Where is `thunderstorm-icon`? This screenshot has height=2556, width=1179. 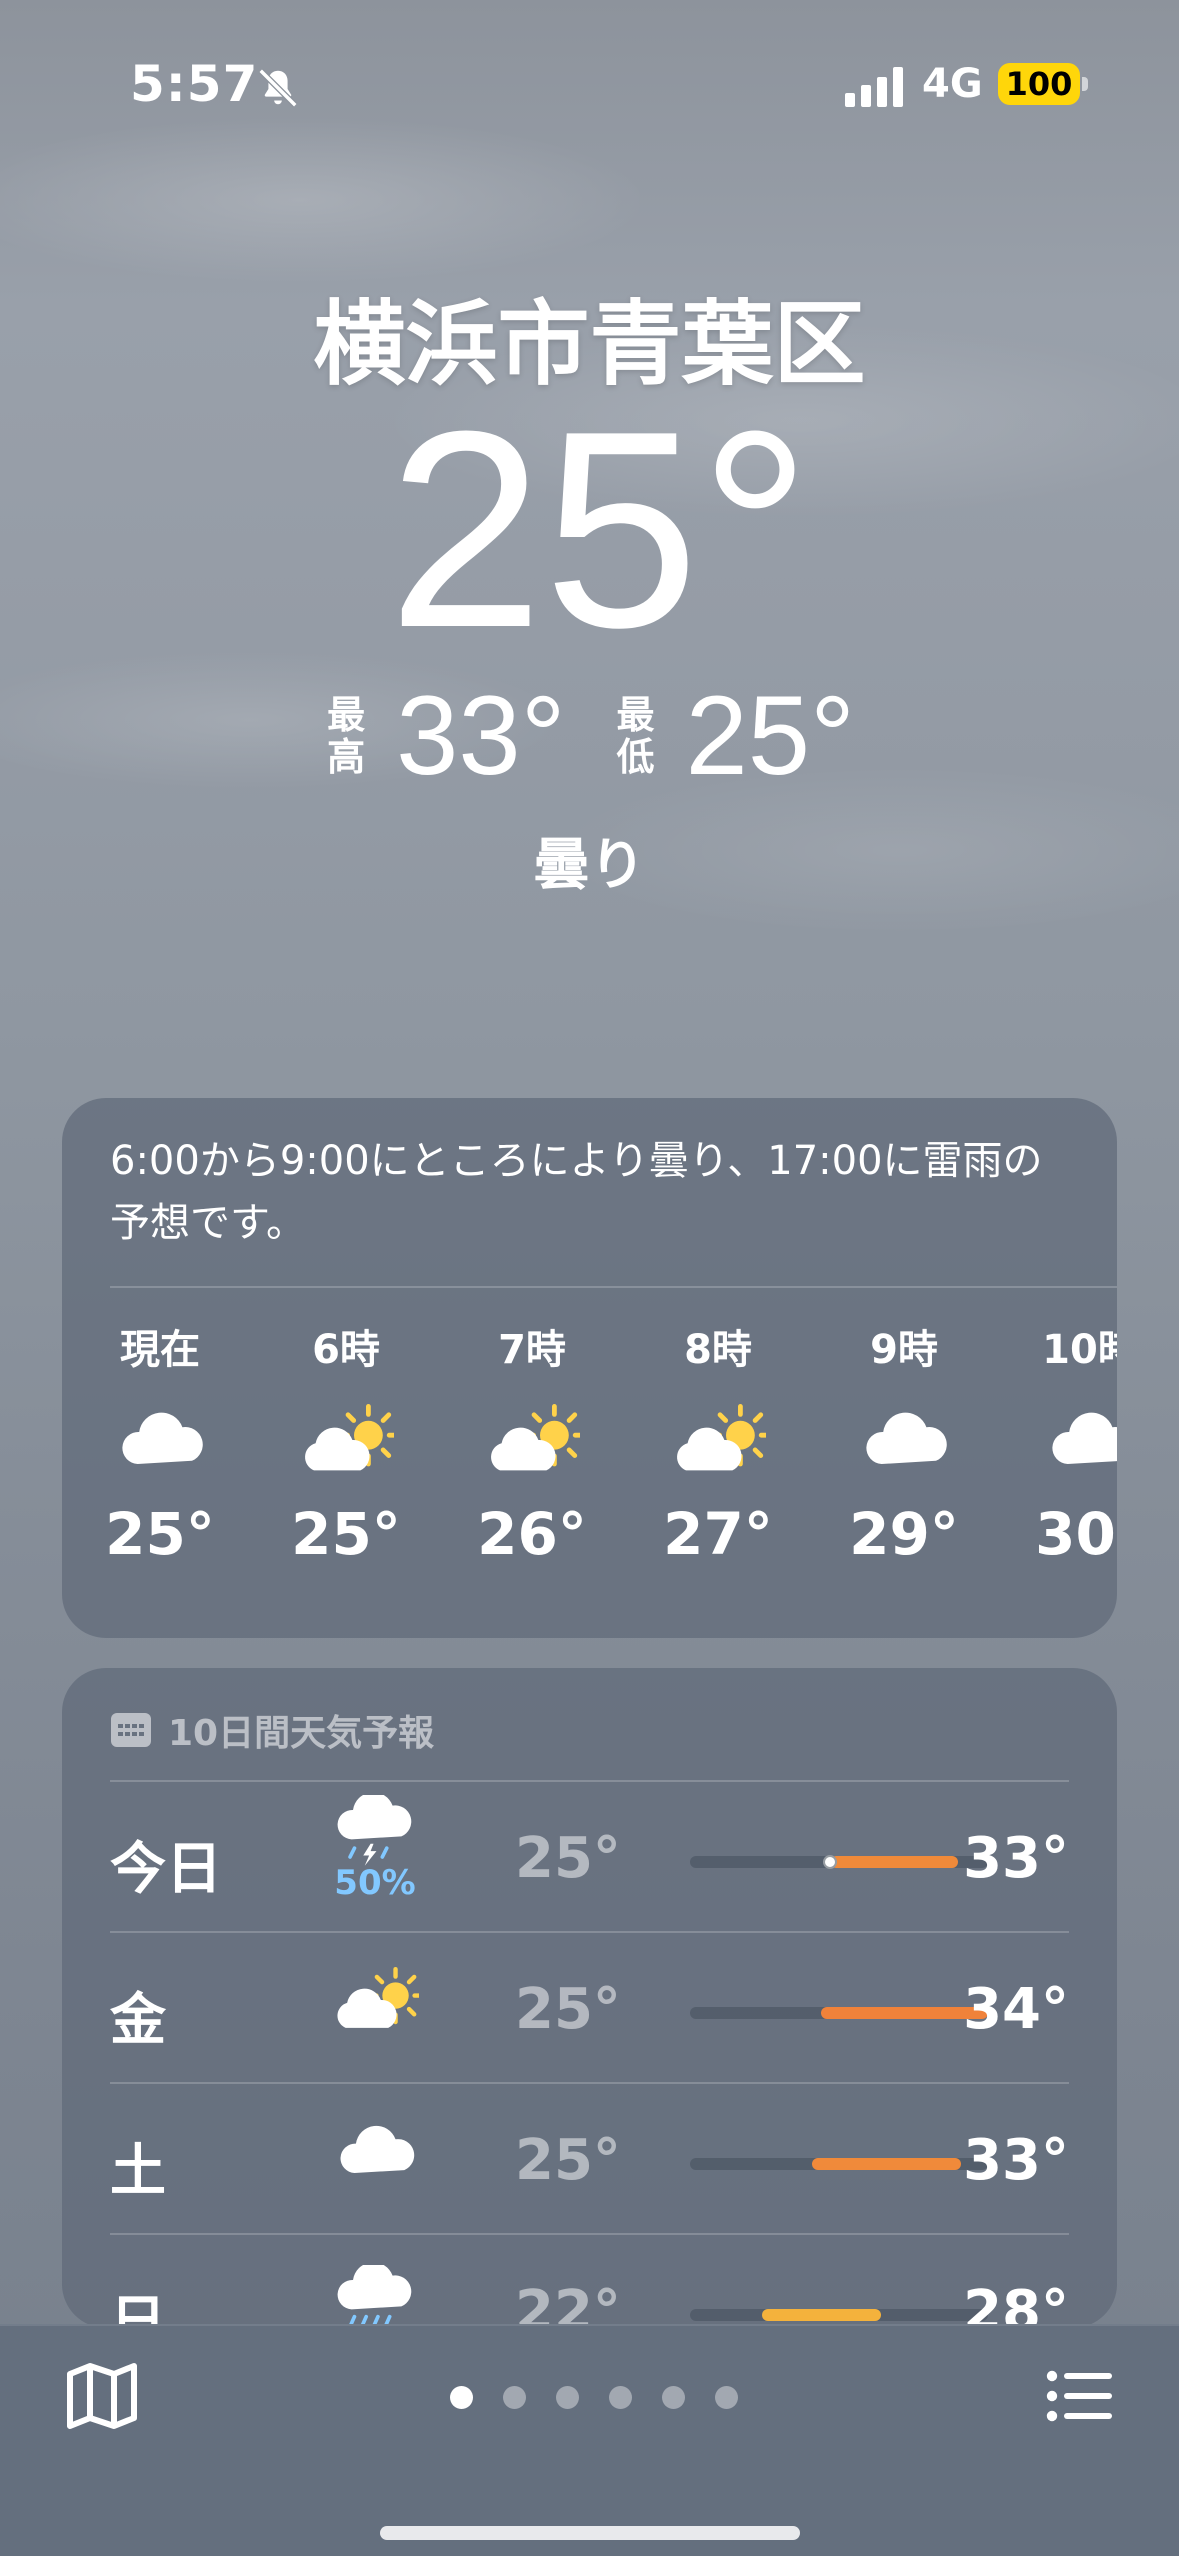
thunderstorm-icon is located at coordinates (374, 1830).